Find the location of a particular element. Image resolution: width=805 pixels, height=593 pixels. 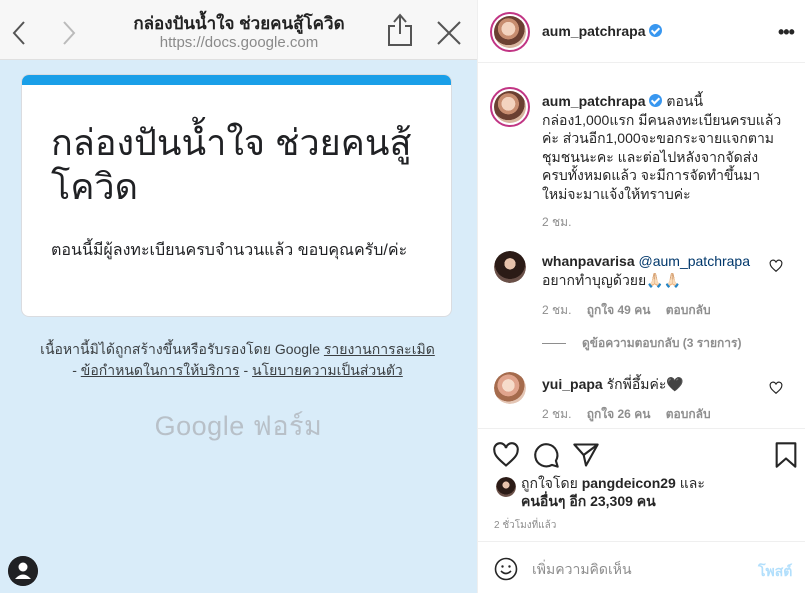

close-icon is located at coordinates (449, 33).